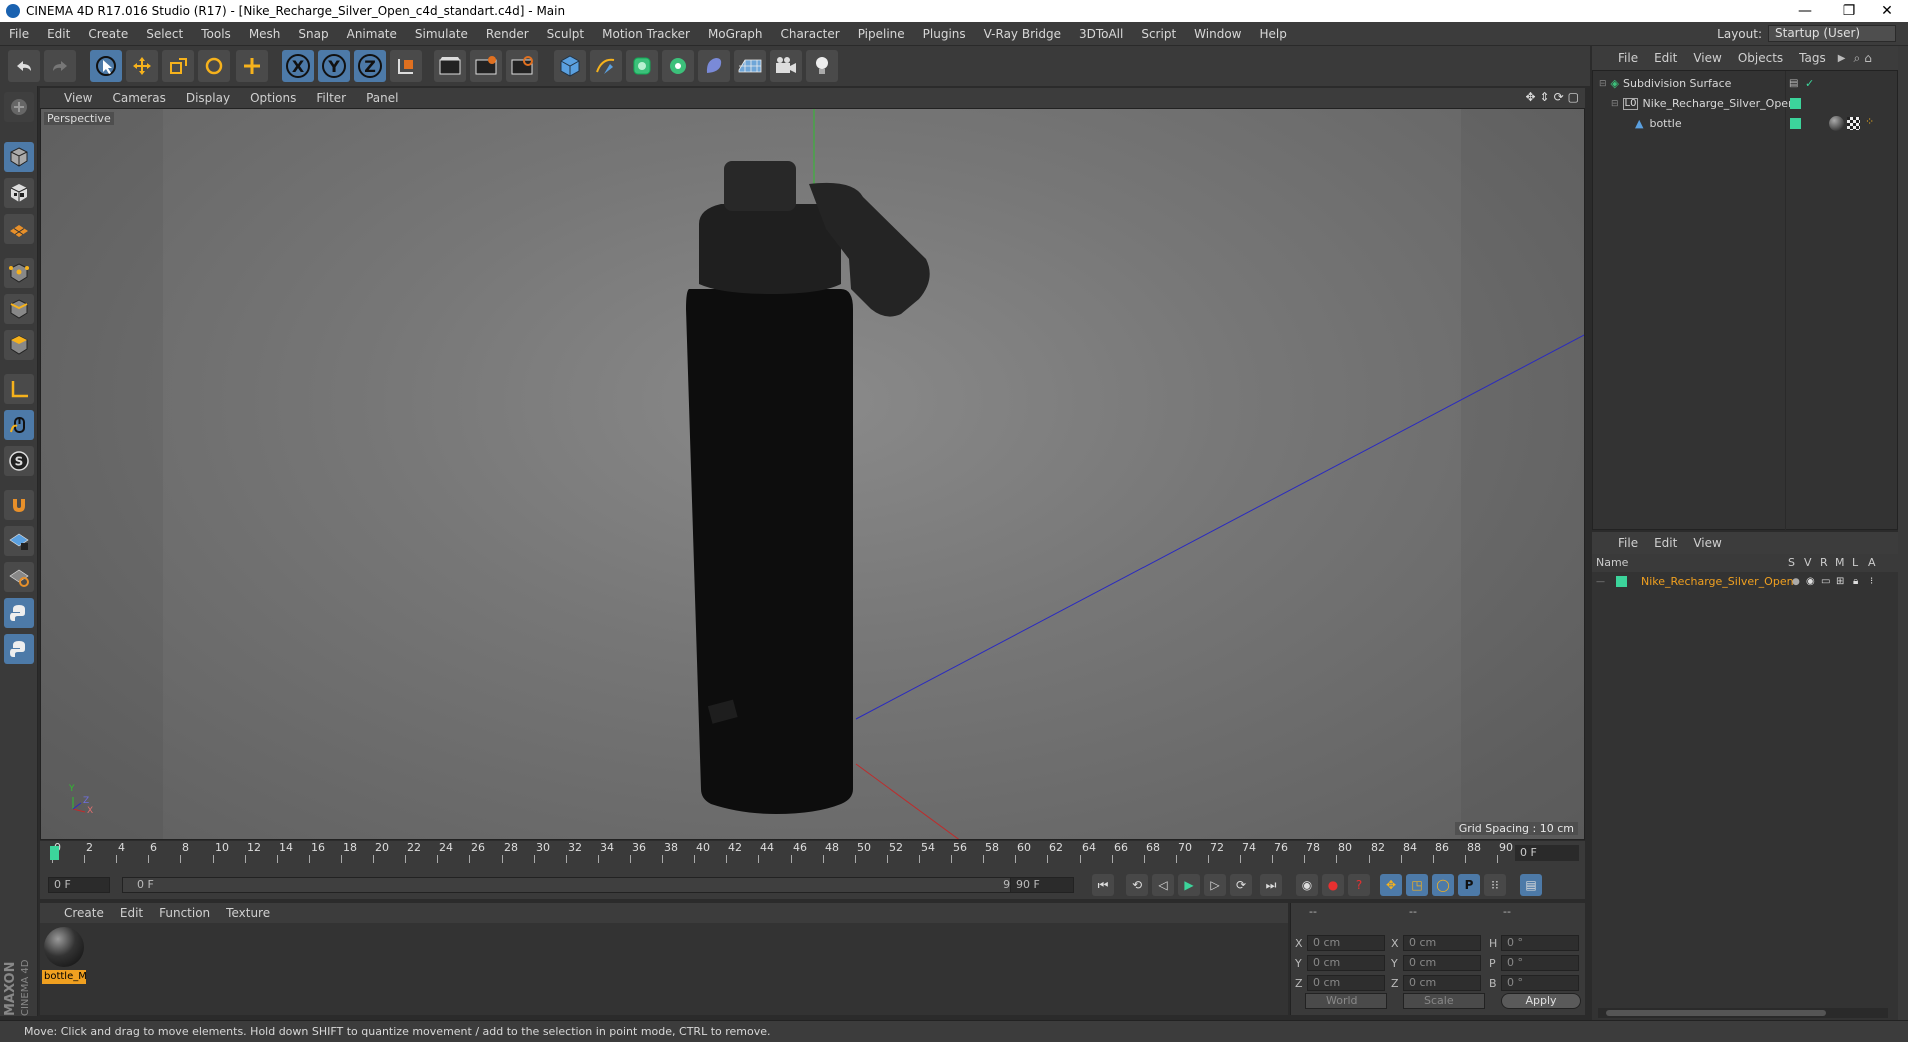 Image resolution: width=1908 pixels, height=1042 pixels. What do you see at coordinates (1717, 581) in the screenshot?
I see `layer-name: Nike_Recharge_Silver_Open` at bounding box center [1717, 581].